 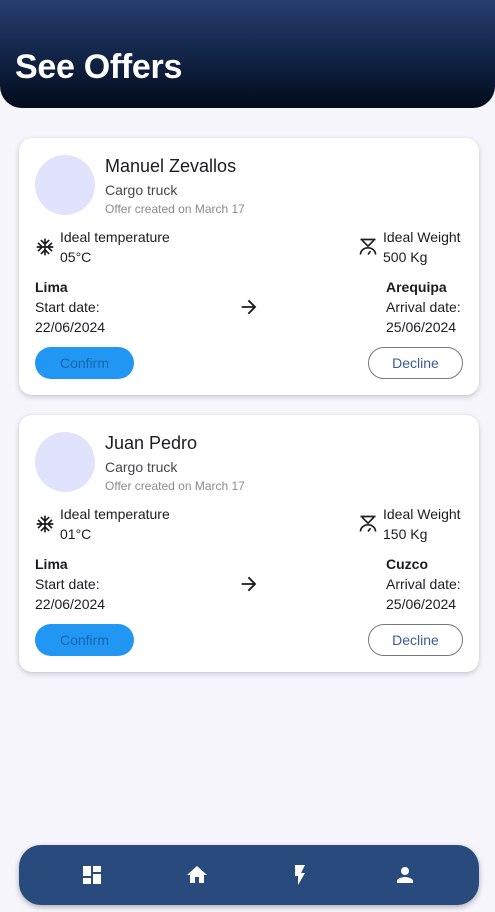 I want to click on page-title: See Offers, so click(x=99, y=67).